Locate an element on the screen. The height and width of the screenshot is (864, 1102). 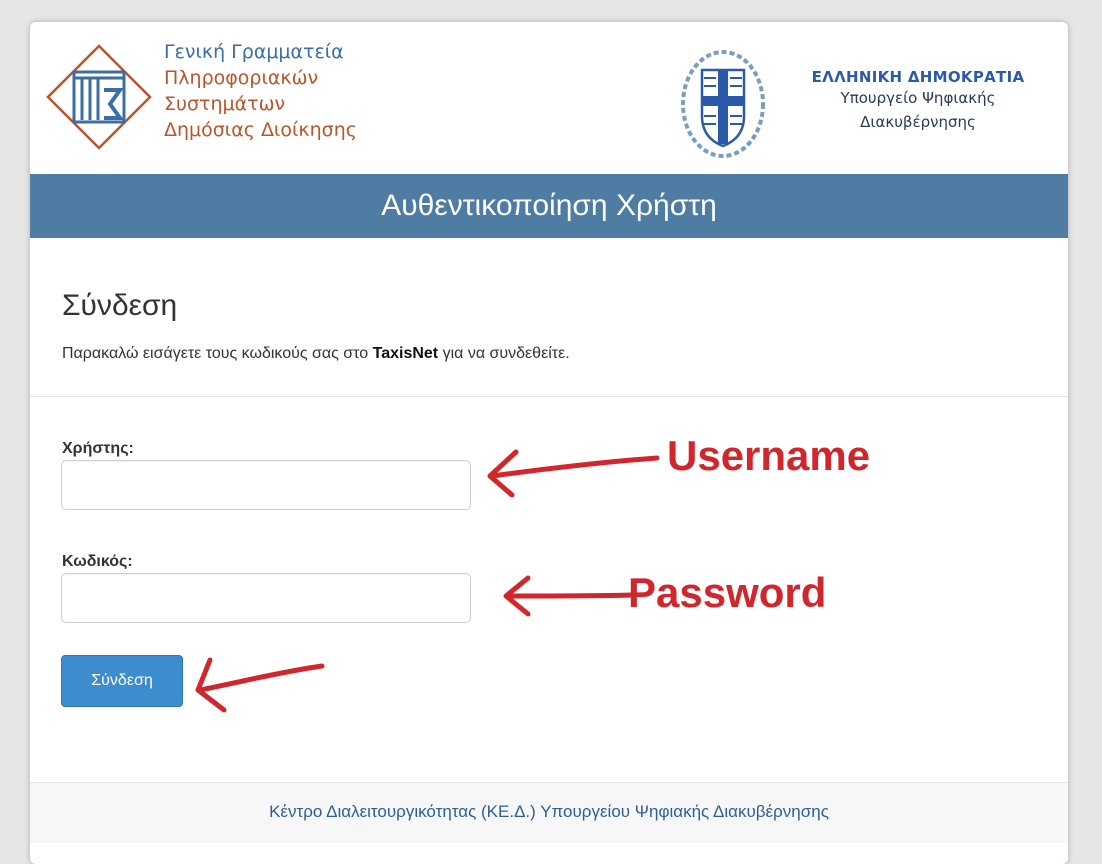
password-input is located at coordinates (266, 598).